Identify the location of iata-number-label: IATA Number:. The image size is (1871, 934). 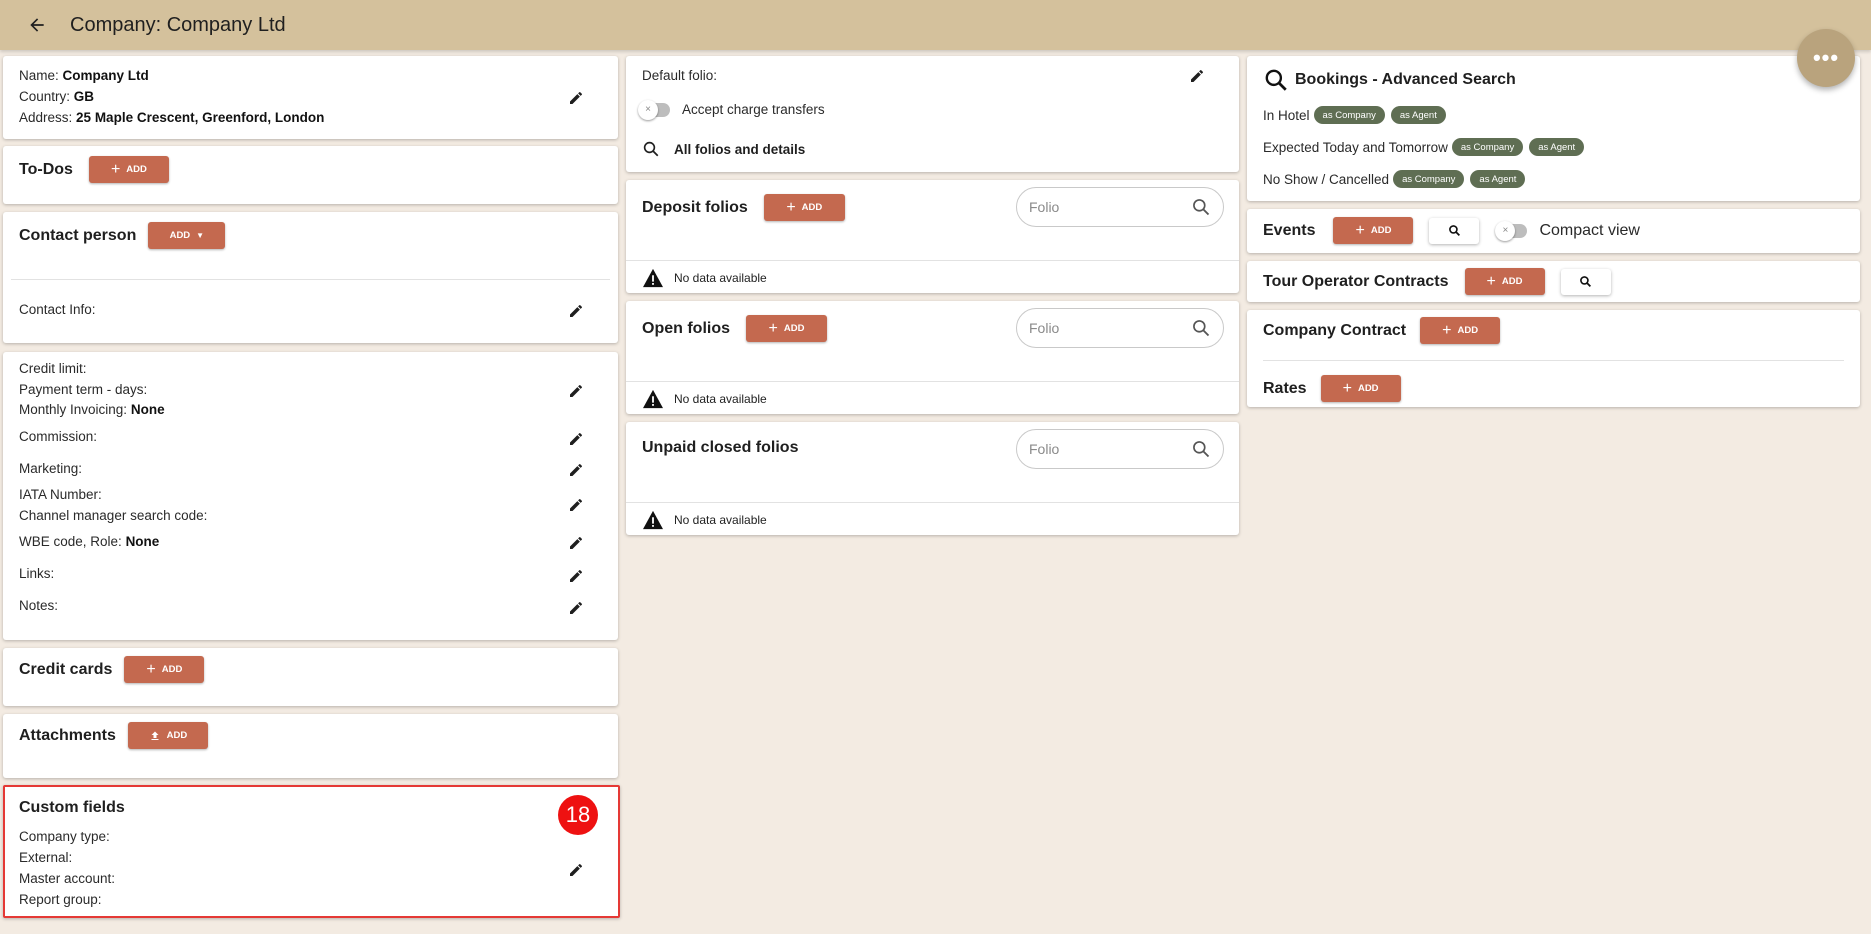
(60, 494).